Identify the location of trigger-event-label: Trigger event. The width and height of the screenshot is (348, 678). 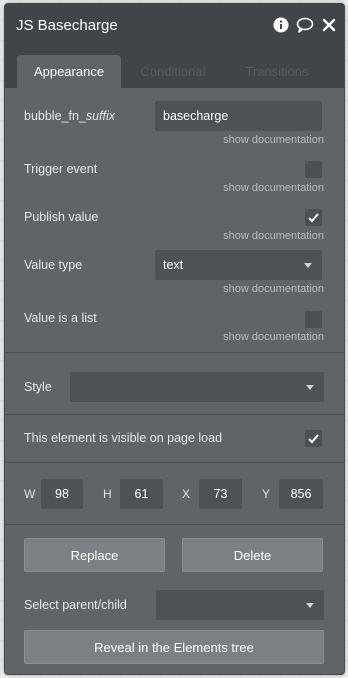
(61, 169).